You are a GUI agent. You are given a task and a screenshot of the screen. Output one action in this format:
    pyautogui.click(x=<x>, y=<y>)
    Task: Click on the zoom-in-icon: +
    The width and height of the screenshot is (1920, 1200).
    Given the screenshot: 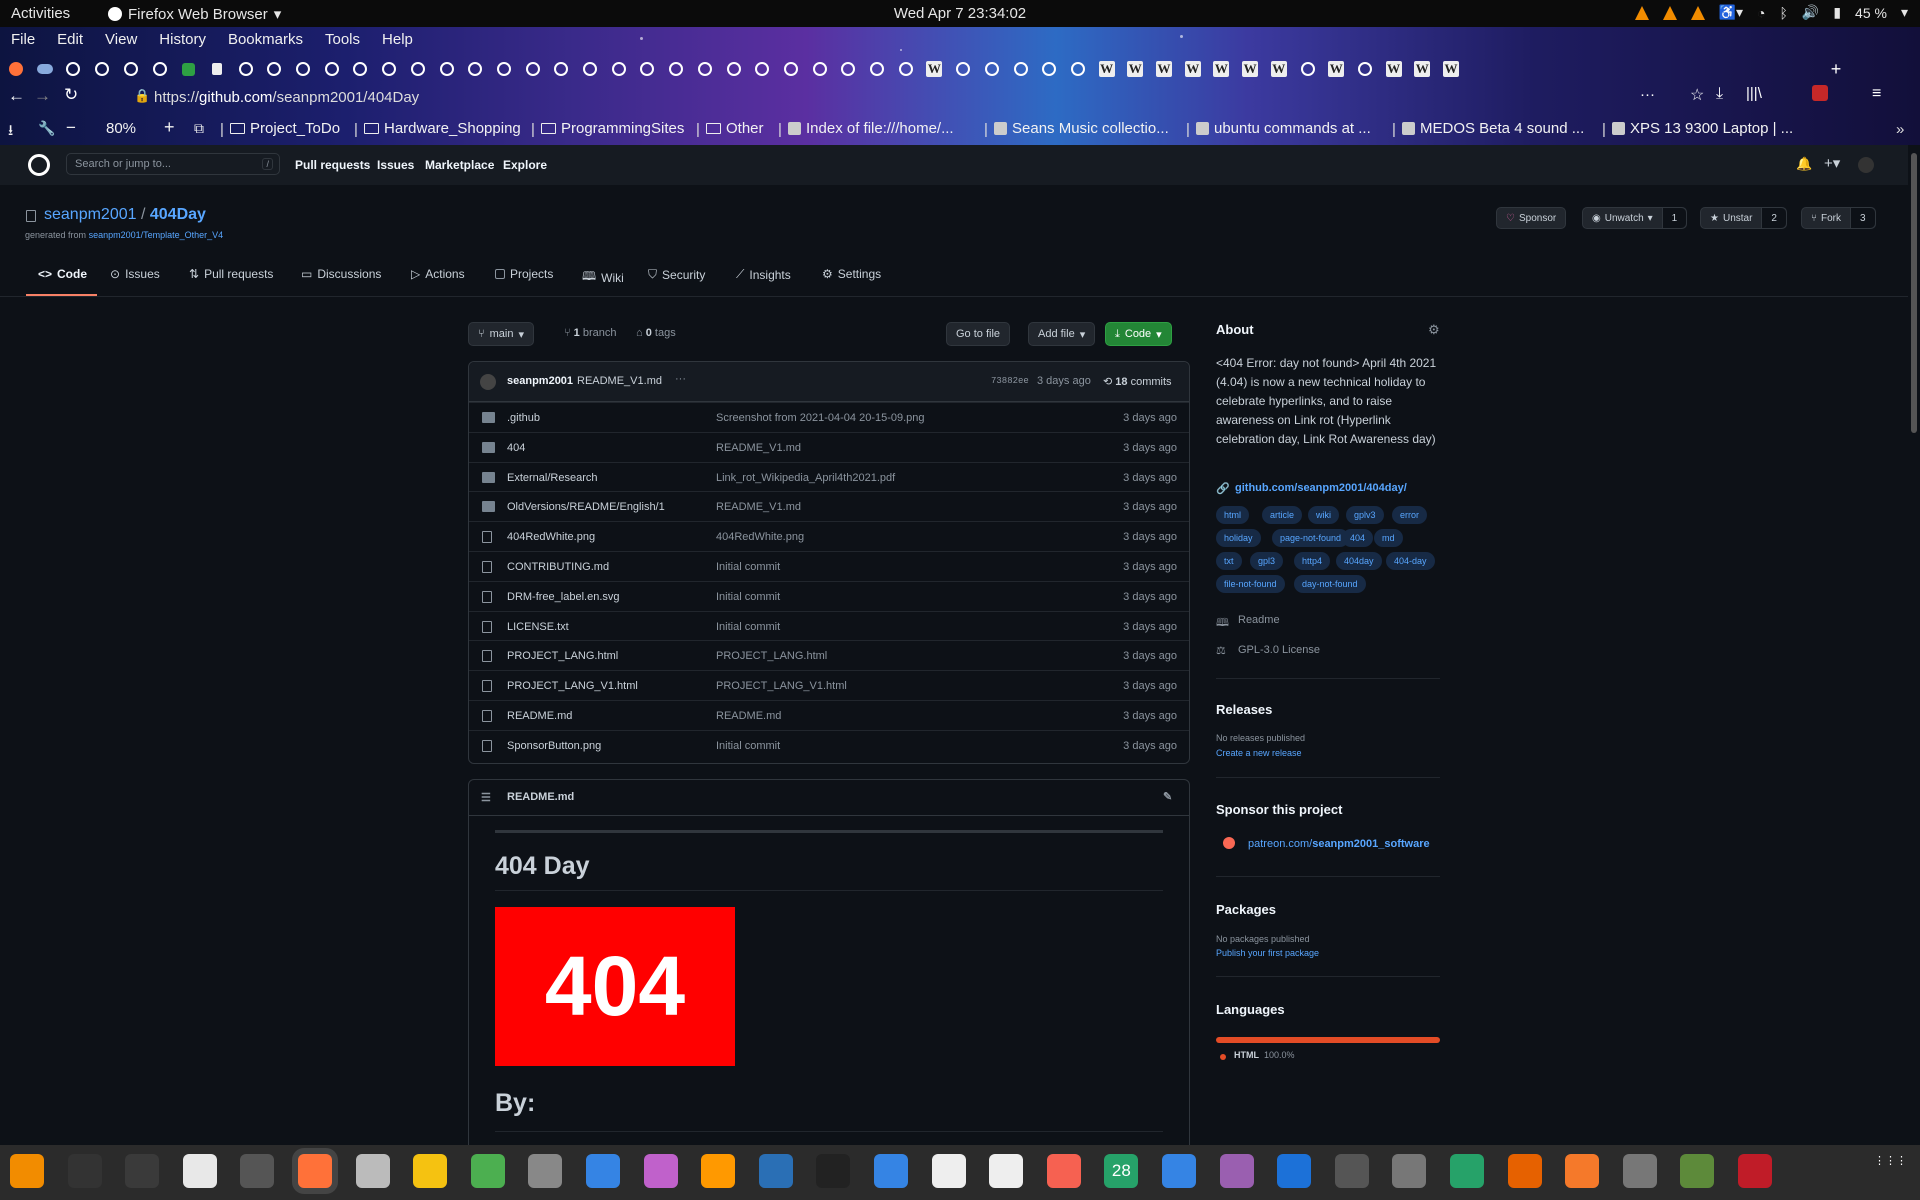 What is the action you would take?
    pyautogui.click(x=169, y=127)
    